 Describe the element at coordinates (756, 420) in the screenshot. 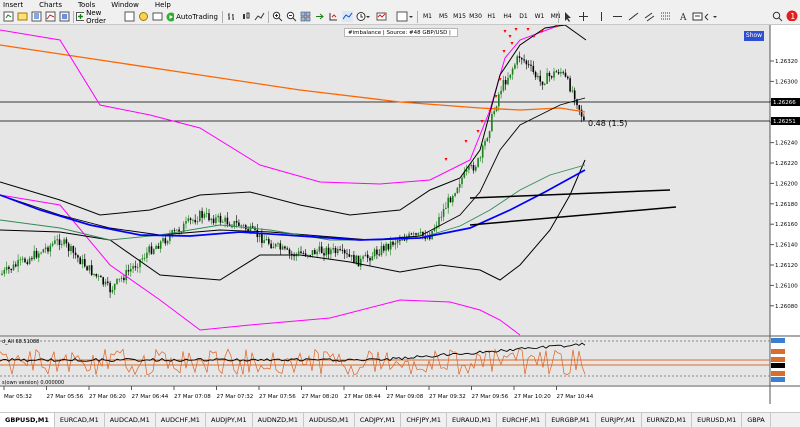

I see `tab-gbpa: GBPA` at that location.